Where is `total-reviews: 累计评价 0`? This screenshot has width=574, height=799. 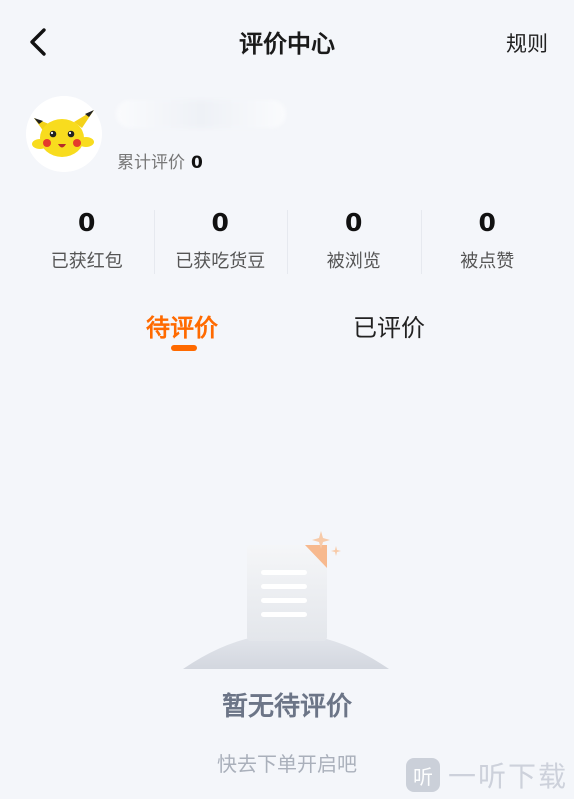
total-reviews: 累计评价 0 is located at coordinates (160, 160).